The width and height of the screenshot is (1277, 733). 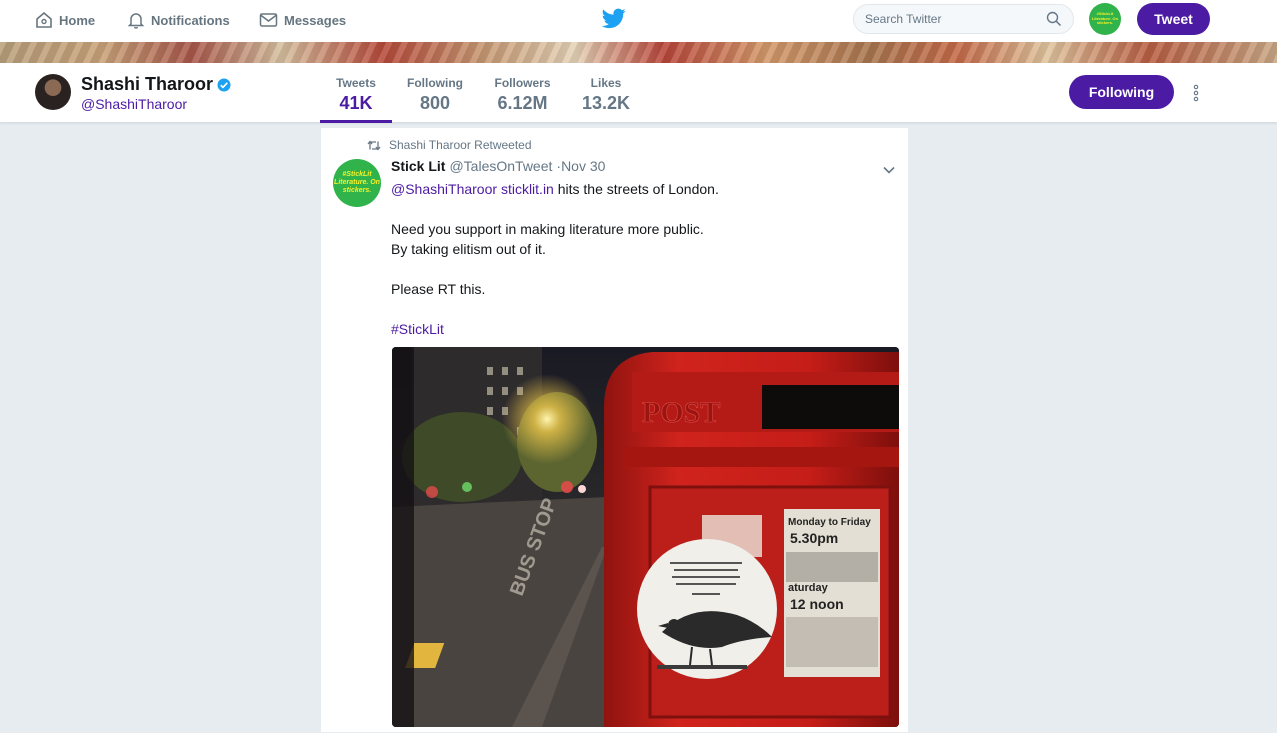 What do you see at coordinates (315, 20) in the screenshot?
I see `nav-messages-label: Messages` at bounding box center [315, 20].